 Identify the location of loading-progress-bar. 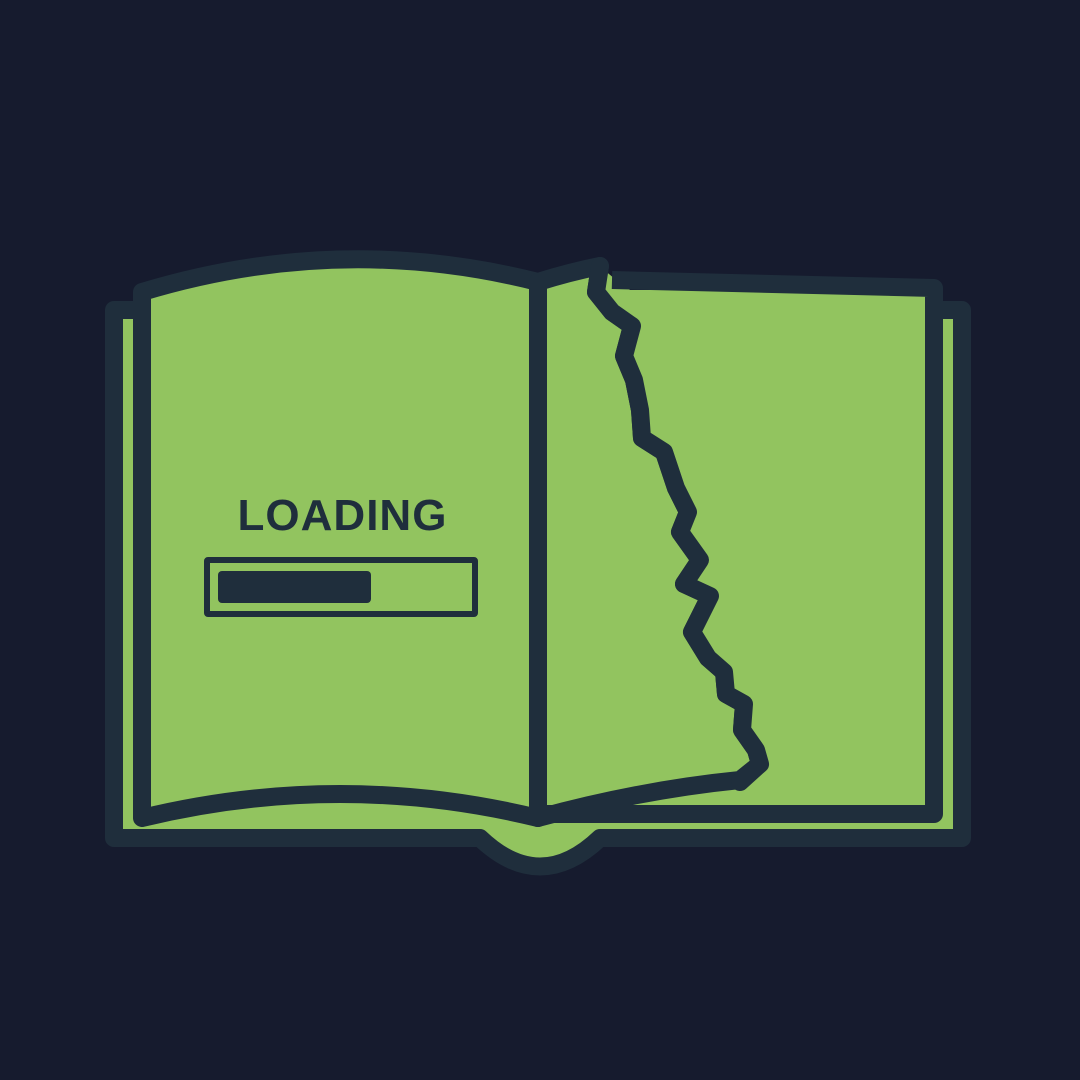
(341, 587).